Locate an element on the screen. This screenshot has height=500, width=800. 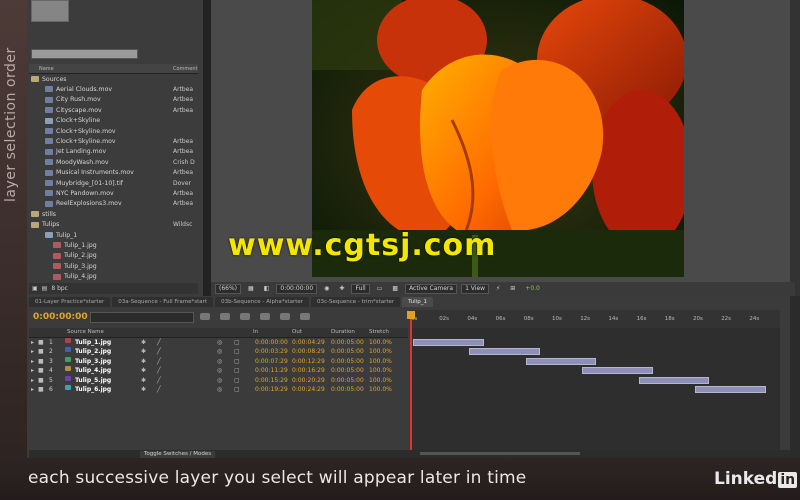
layer-in-point: 0:00:03:29 is located at coordinates (271, 351).